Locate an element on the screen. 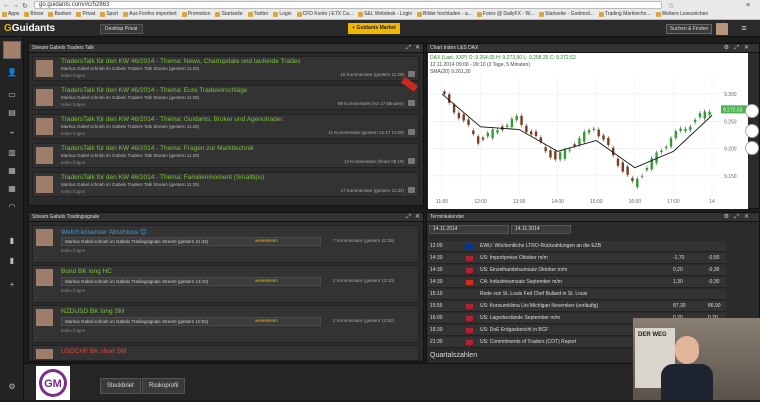 The height and width of the screenshot is (402, 760). comment-count: 17 Kommentare (gestern 11:32) is located at coordinates (372, 190).